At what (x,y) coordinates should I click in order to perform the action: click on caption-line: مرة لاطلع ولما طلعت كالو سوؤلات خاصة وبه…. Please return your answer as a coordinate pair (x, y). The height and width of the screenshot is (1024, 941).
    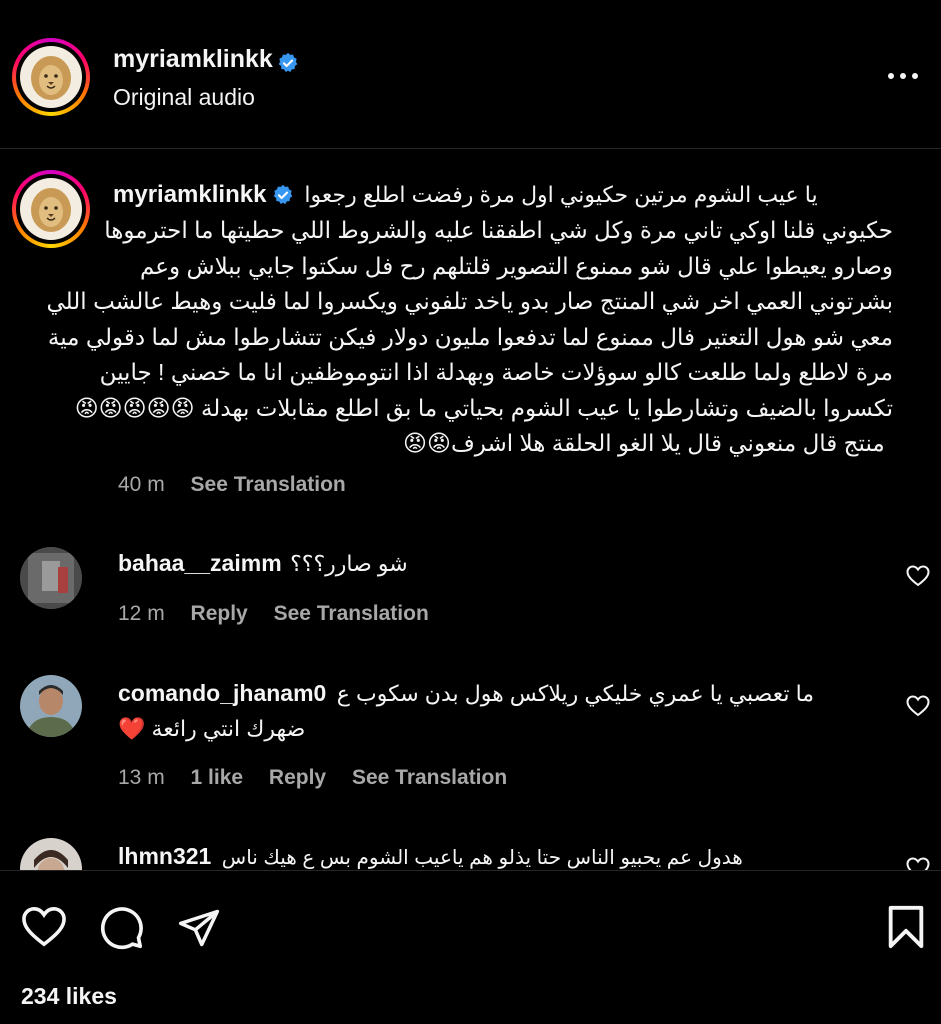
    Looking at the image, I should click on (496, 372).